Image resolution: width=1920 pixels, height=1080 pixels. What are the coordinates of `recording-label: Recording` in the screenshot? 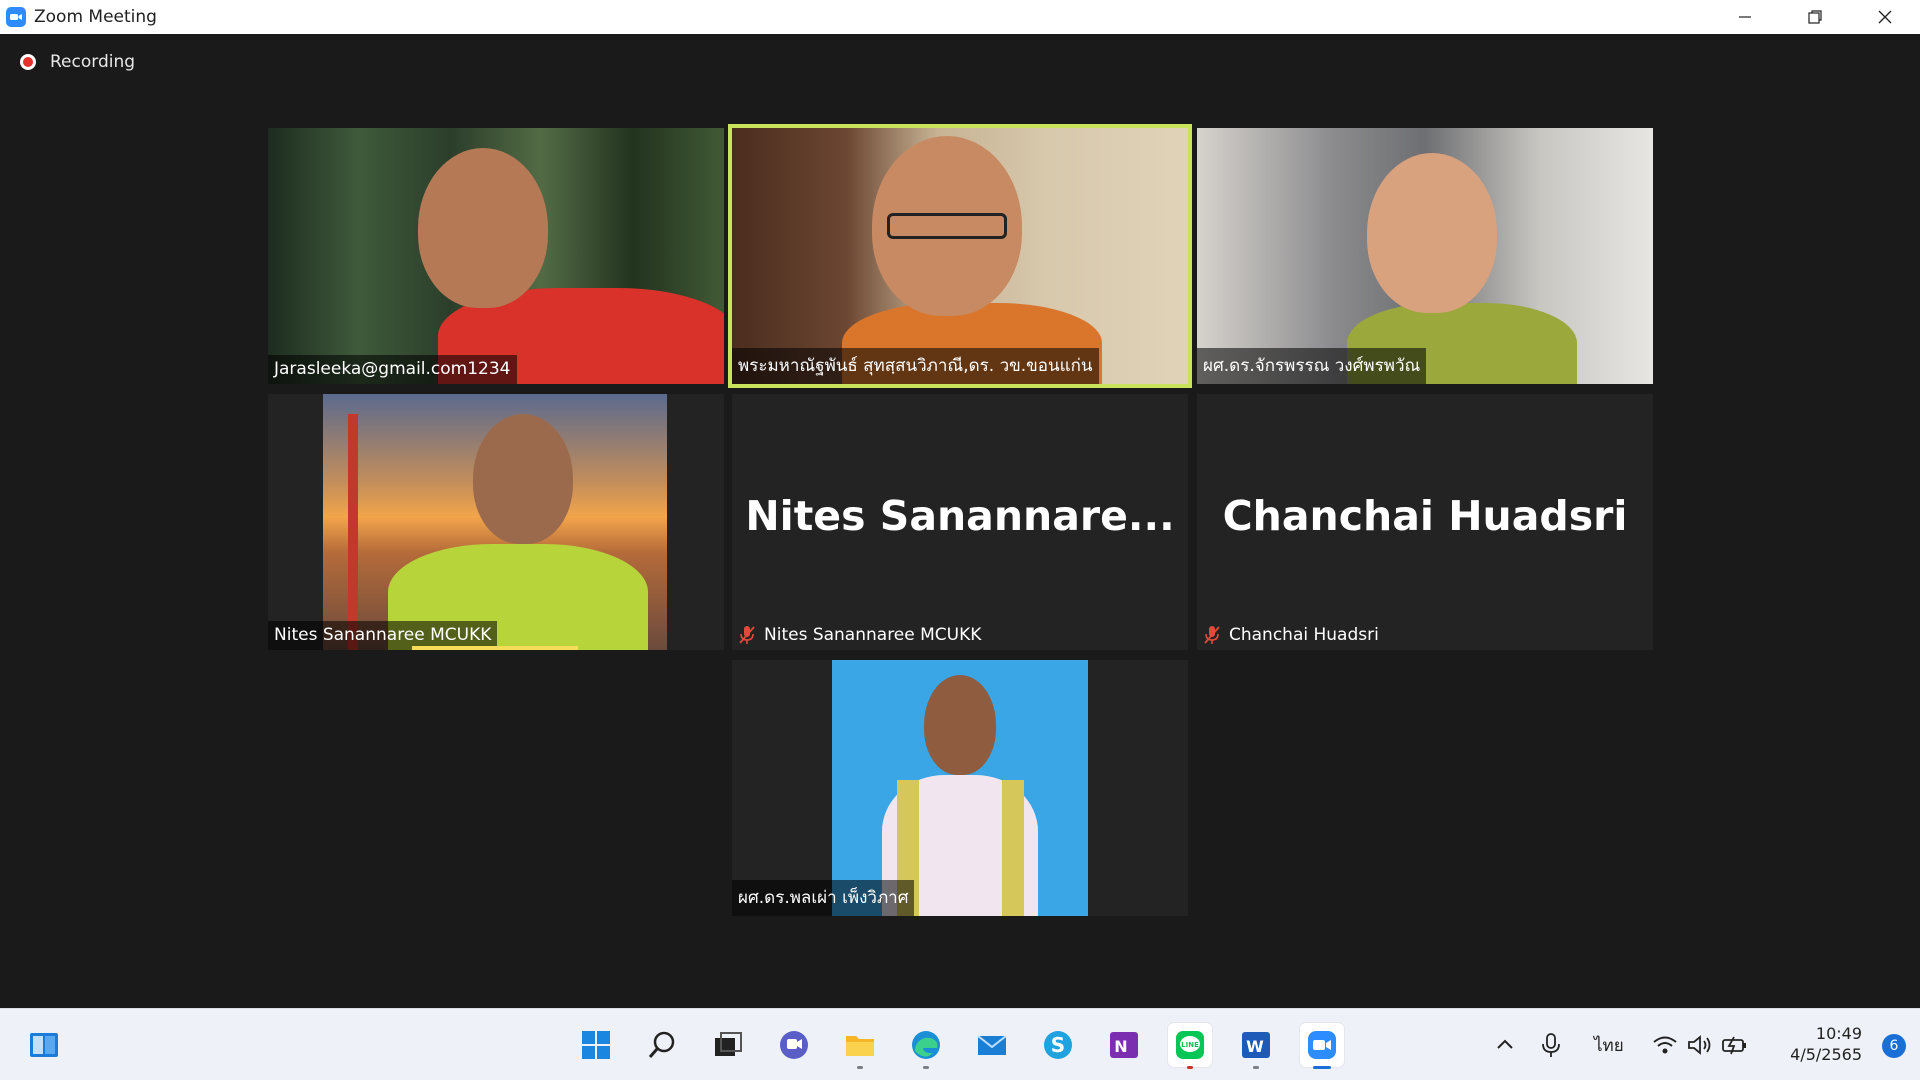 It's located at (93, 62).